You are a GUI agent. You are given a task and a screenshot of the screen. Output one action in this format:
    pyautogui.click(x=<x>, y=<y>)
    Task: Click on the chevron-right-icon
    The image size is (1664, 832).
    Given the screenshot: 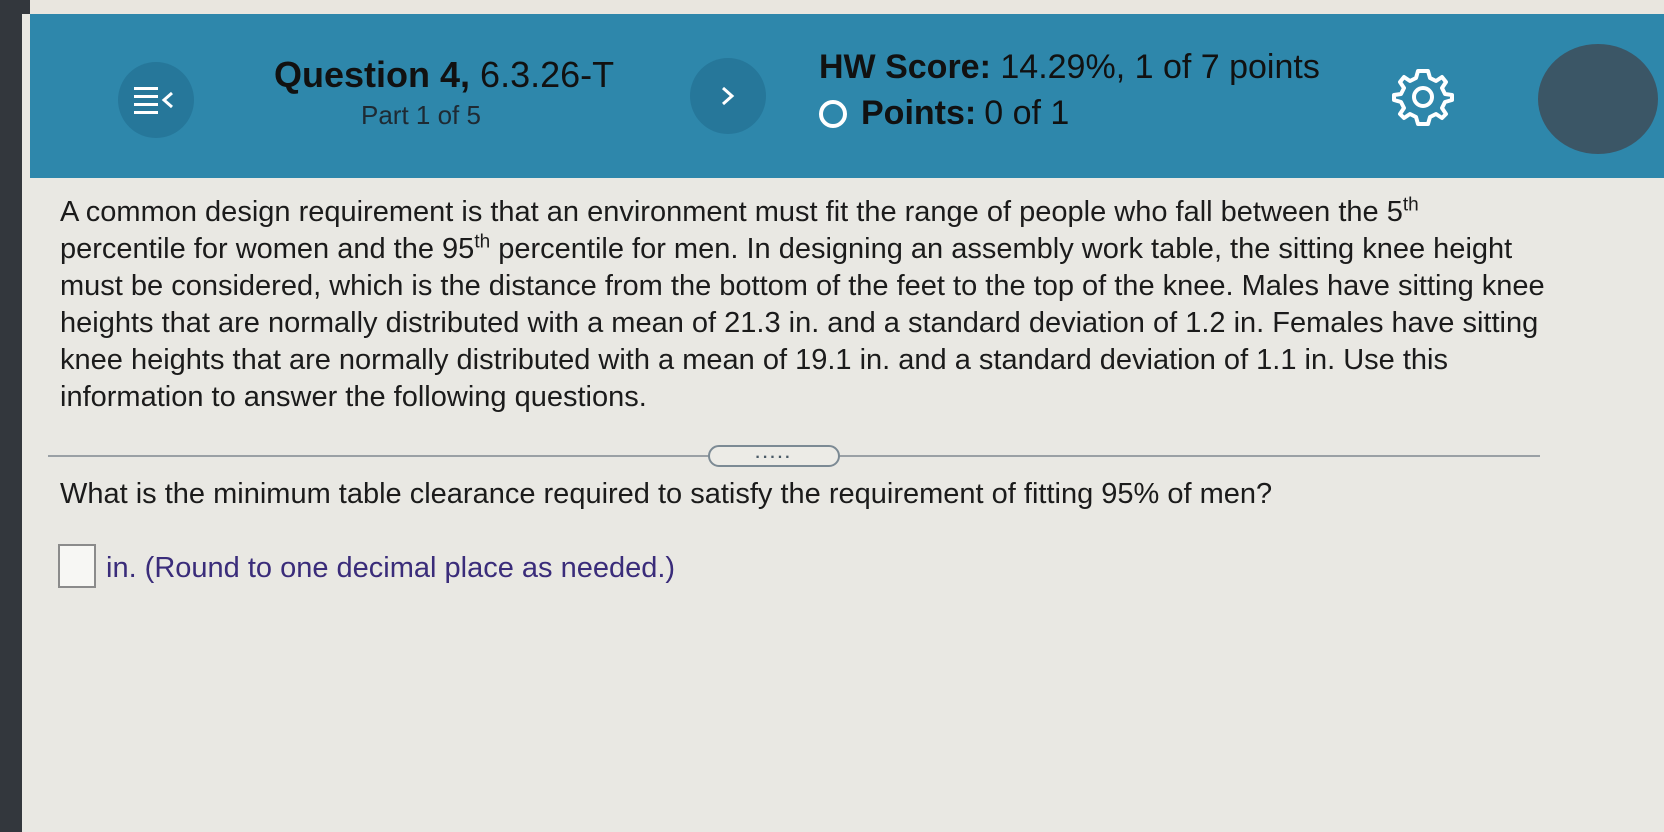 What is the action you would take?
    pyautogui.click(x=728, y=96)
    